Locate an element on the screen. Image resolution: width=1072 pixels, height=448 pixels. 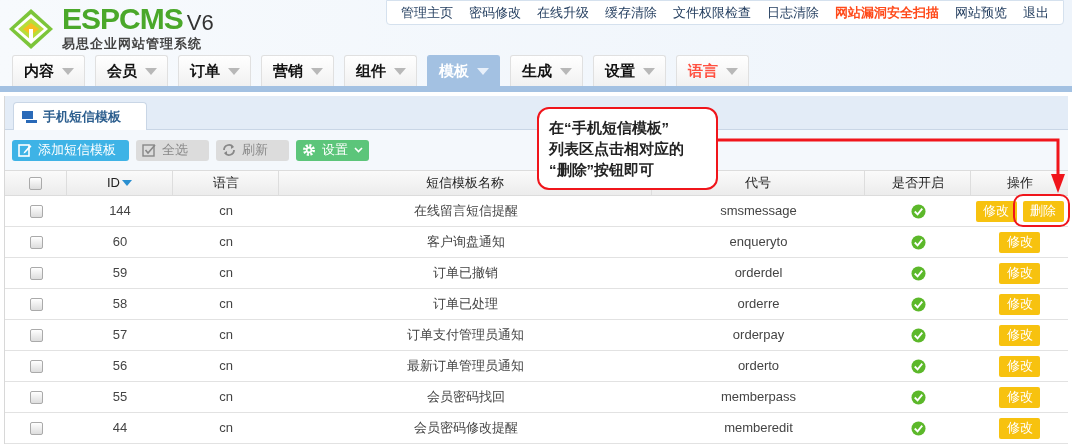
table-cell: orderto is located at coordinates (758, 366).